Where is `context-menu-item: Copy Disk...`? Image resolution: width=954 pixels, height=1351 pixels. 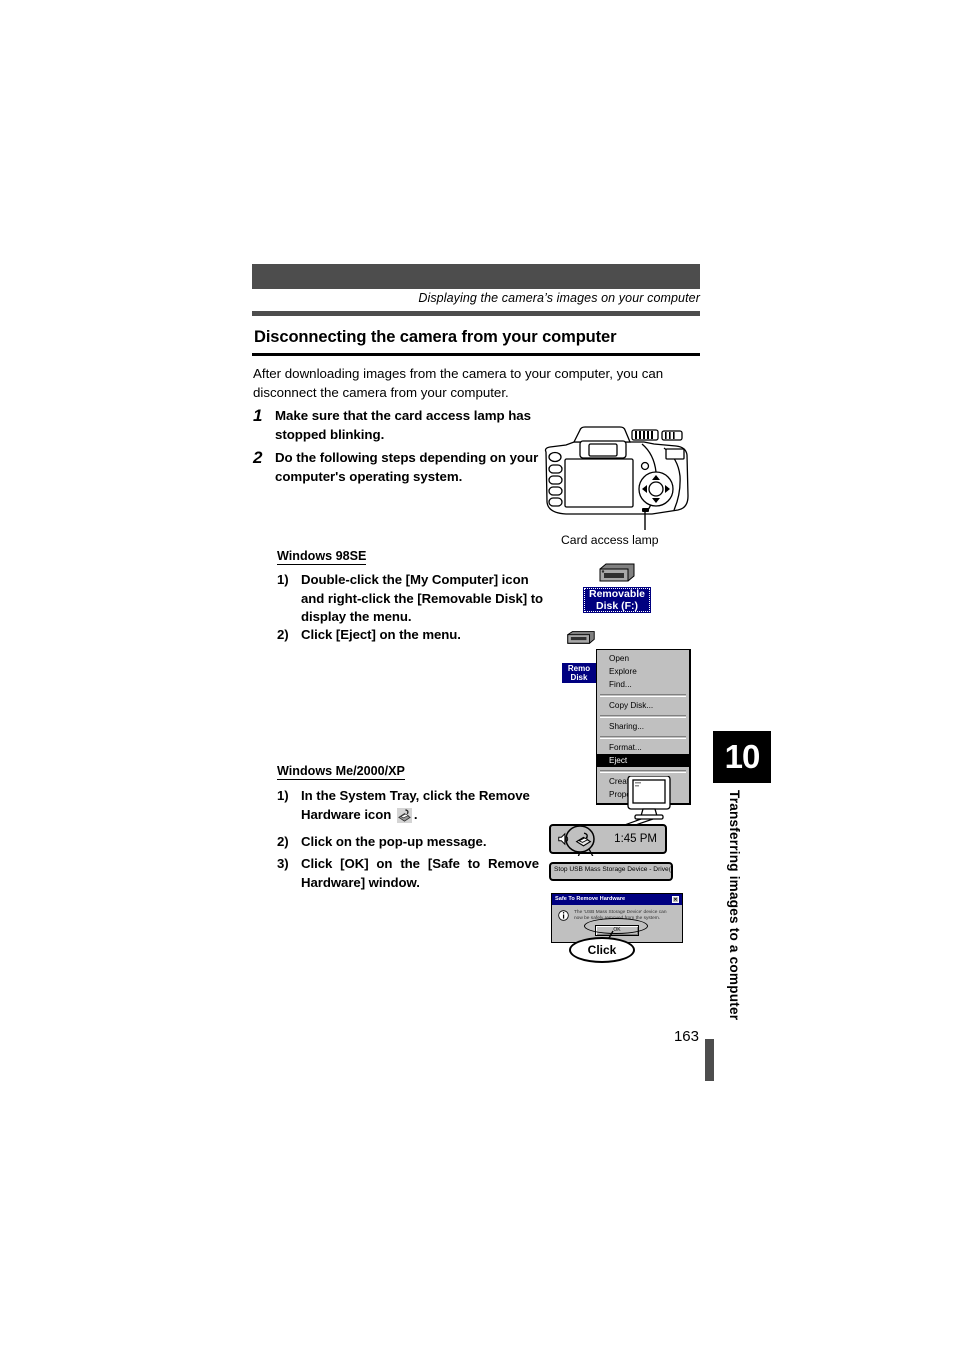
context-menu-item: Copy Disk... is located at coordinates (643, 705).